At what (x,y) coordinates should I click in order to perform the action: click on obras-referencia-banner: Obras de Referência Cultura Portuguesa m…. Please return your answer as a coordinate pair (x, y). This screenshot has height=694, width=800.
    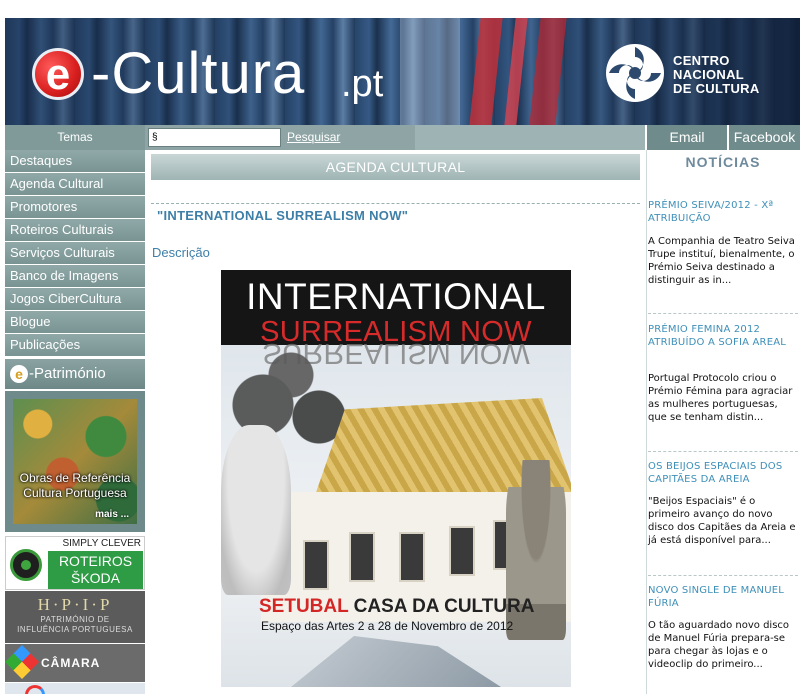
    Looking at the image, I should click on (75, 461).